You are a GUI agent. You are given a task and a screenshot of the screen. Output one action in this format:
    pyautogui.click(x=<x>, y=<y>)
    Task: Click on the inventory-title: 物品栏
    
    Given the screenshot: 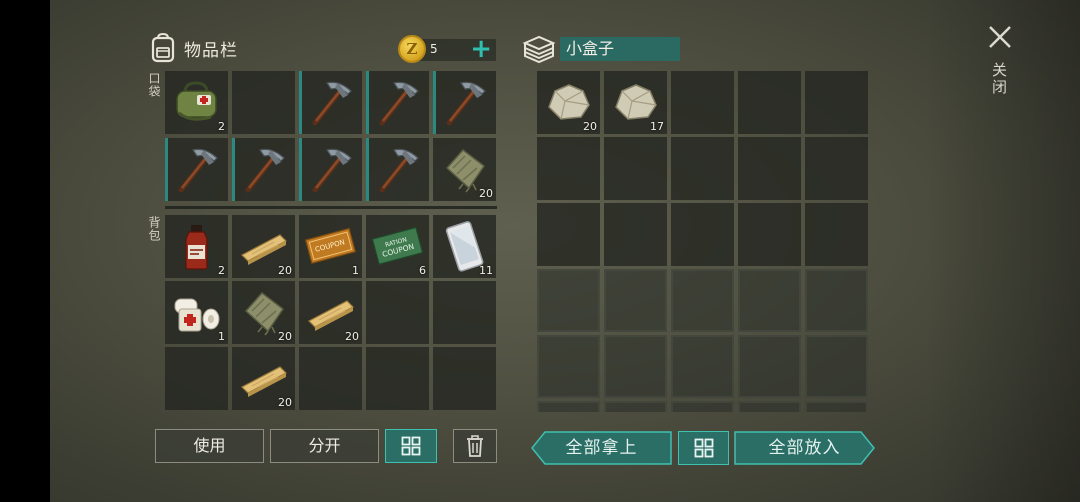 What is the action you would take?
    pyautogui.click(x=211, y=50)
    